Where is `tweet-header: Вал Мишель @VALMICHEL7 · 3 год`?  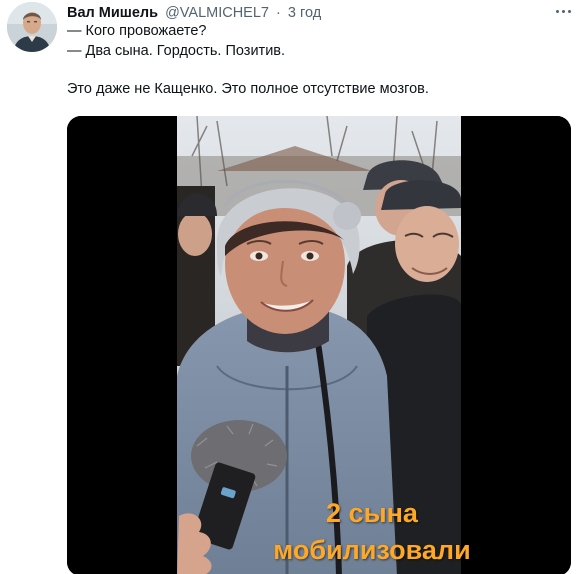
tweet-header: Вал Мишель @VALMICHEL7 · 3 год is located at coordinates (194, 13).